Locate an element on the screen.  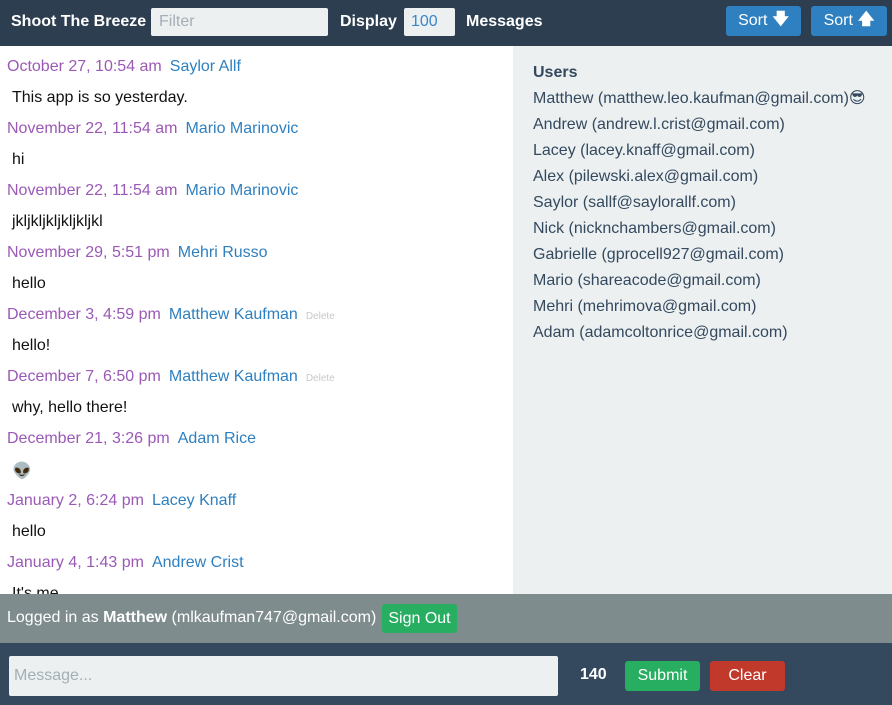
filter-input is located at coordinates (239, 22).